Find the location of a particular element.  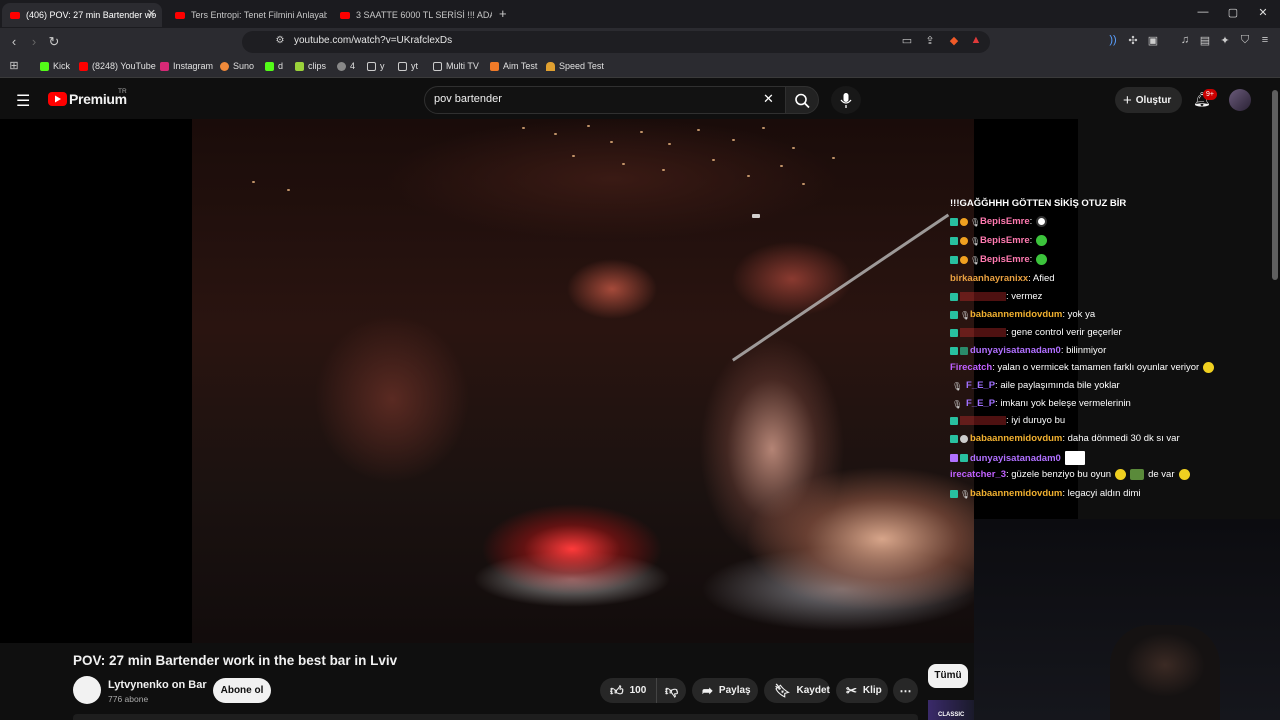

account-avatar is located at coordinates (1240, 100).